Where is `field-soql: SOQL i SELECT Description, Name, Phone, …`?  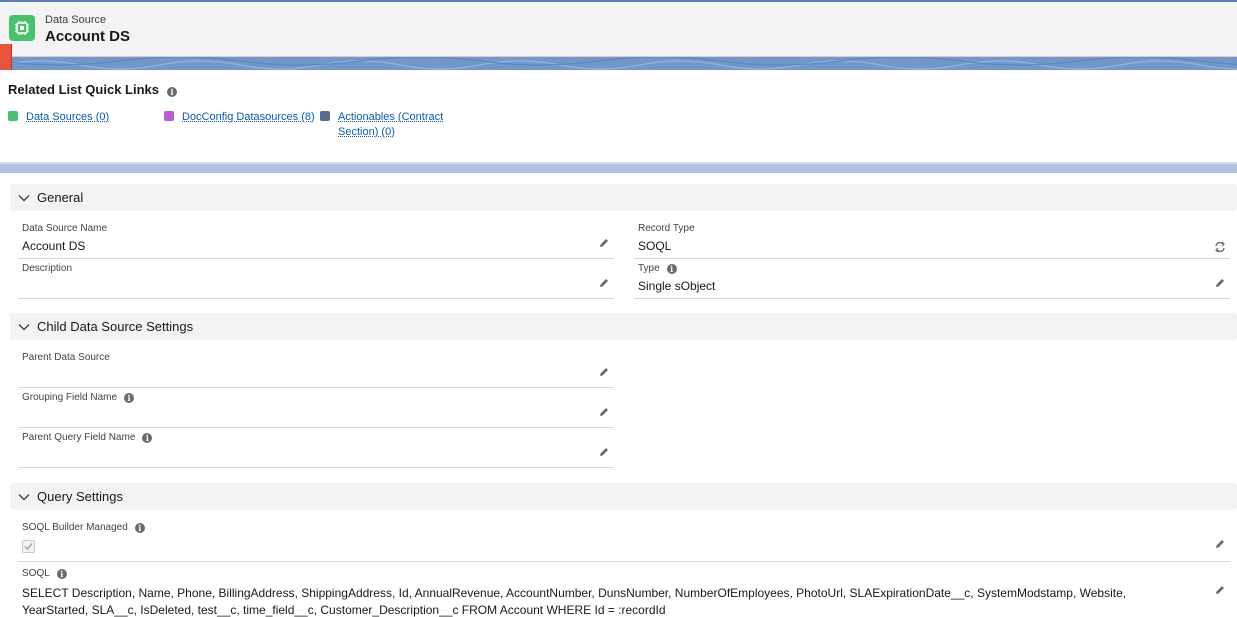
field-soql: SOQL i SELECT Description, Name, Phone, … is located at coordinates (624, 591).